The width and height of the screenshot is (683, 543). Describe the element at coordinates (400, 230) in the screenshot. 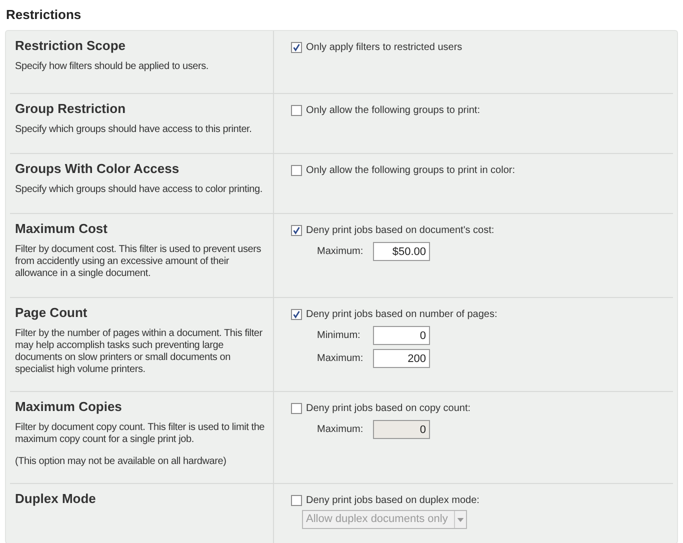

I see `checkbox-label: Deny print jobs based on document's cost:` at that location.